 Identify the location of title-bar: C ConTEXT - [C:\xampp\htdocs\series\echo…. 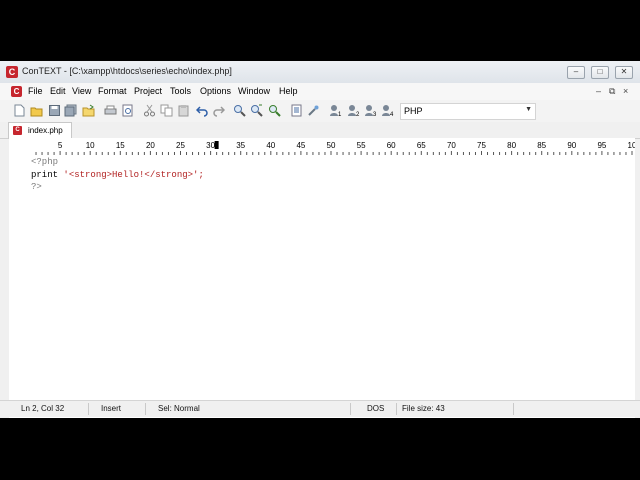
(320, 72).